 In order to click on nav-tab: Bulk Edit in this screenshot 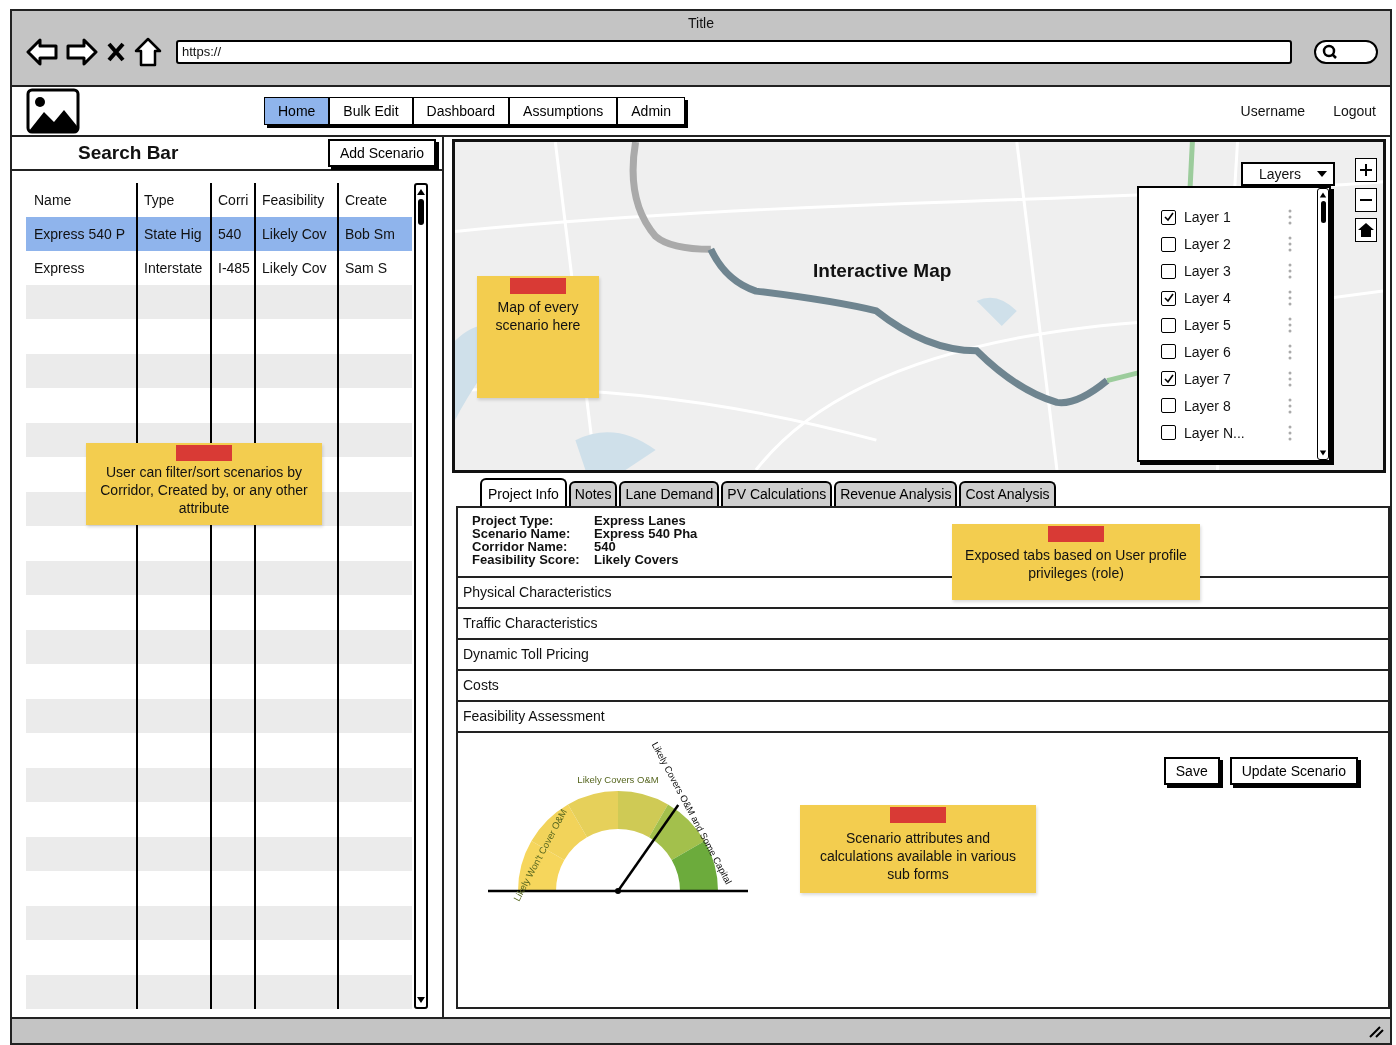, I will do `click(371, 111)`.